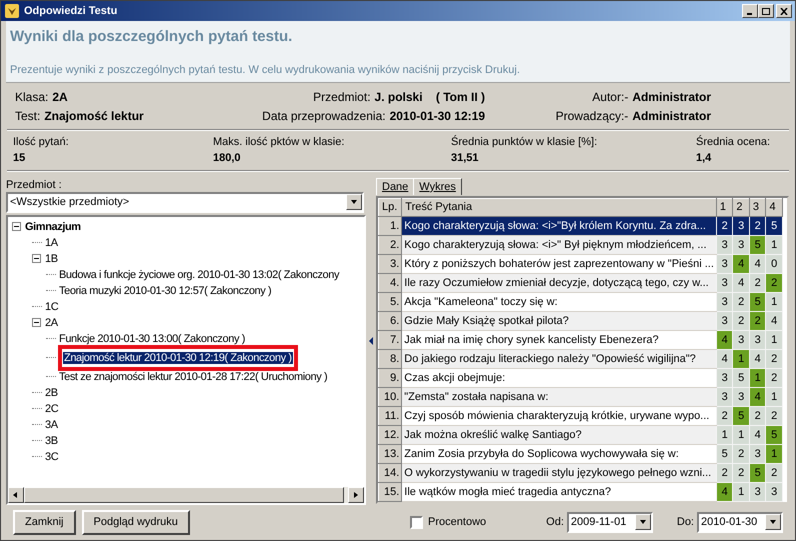 The width and height of the screenshot is (796, 541). I want to click on tab: Dane, so click(395, 186).